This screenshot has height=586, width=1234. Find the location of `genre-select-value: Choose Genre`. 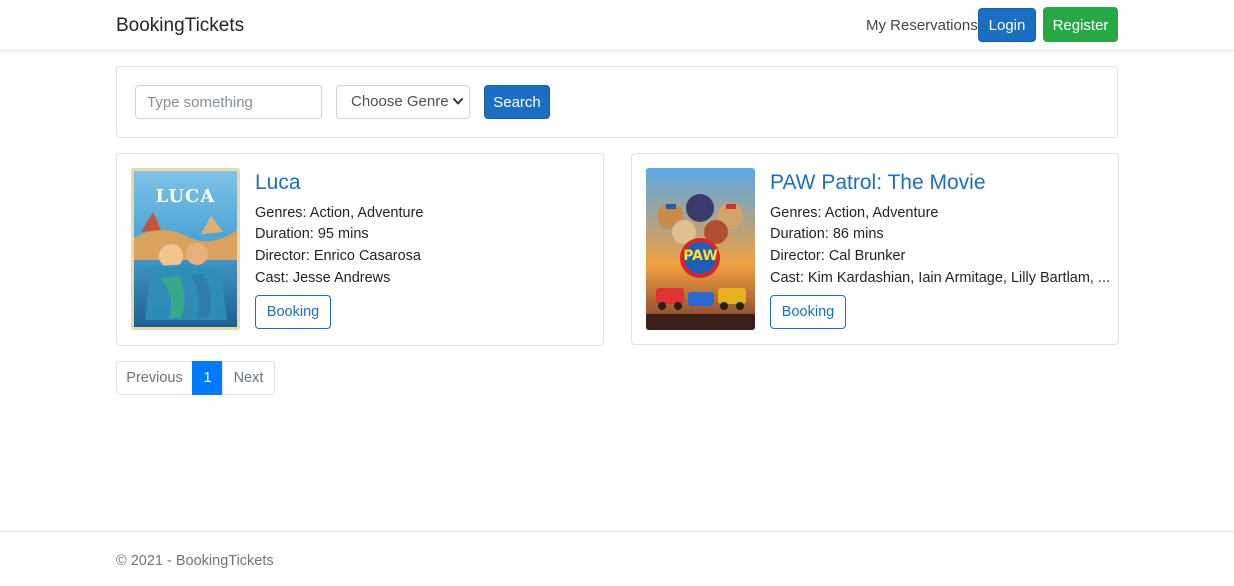

genre-select-value: Choose Genre is located at coordinates (400, 101).